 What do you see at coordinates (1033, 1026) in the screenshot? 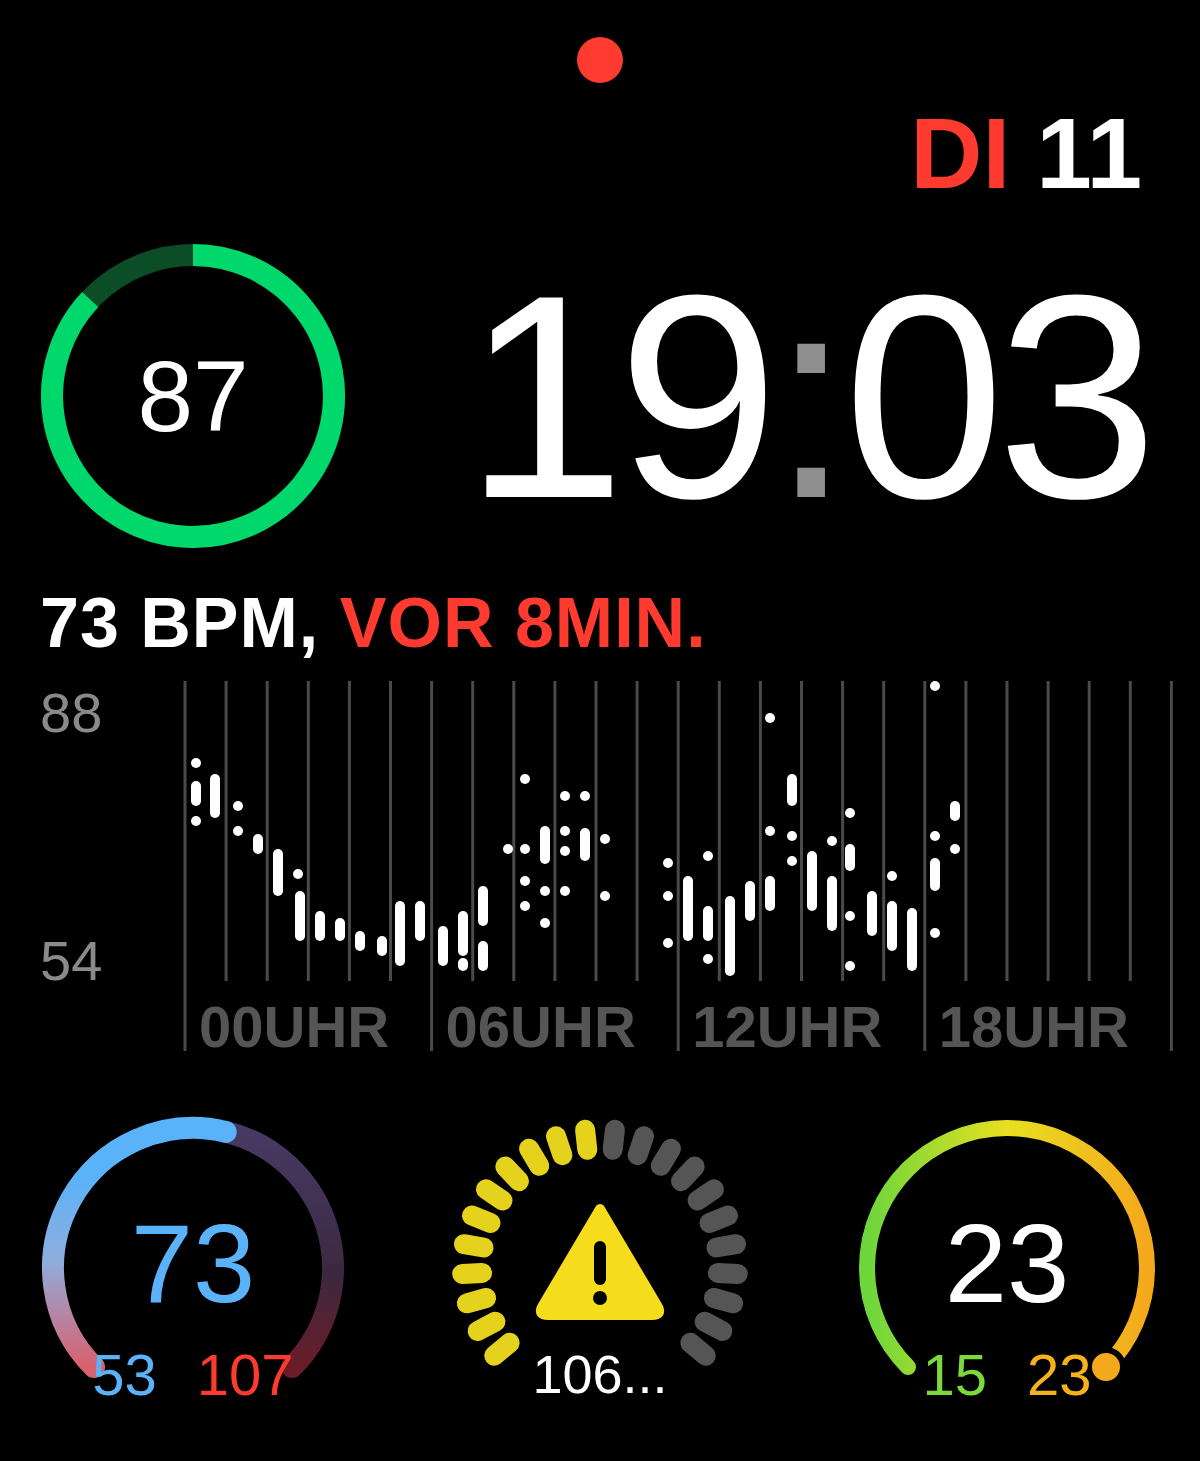
I see `axis-label: 18UHR` at bounding box center [1033, 1026].